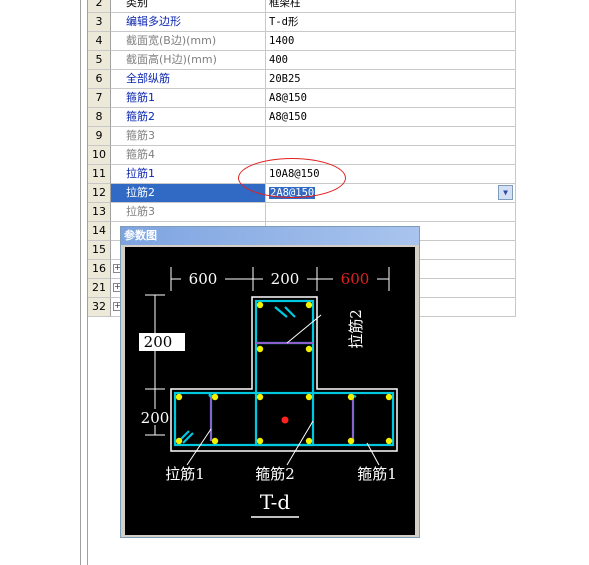 The image size is (589, 565). What do you see at coordinates (188, 22) in the screenshot?
I see `property-name: 编辑多边形` at bounding box center [188, 22].